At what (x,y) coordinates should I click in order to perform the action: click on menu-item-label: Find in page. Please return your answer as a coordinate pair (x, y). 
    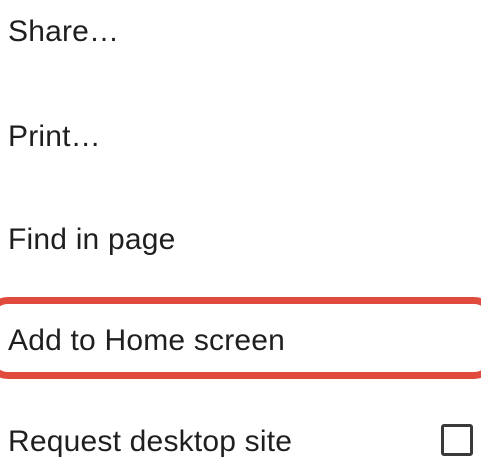
    Looking at the image, I should click on (92, 239).